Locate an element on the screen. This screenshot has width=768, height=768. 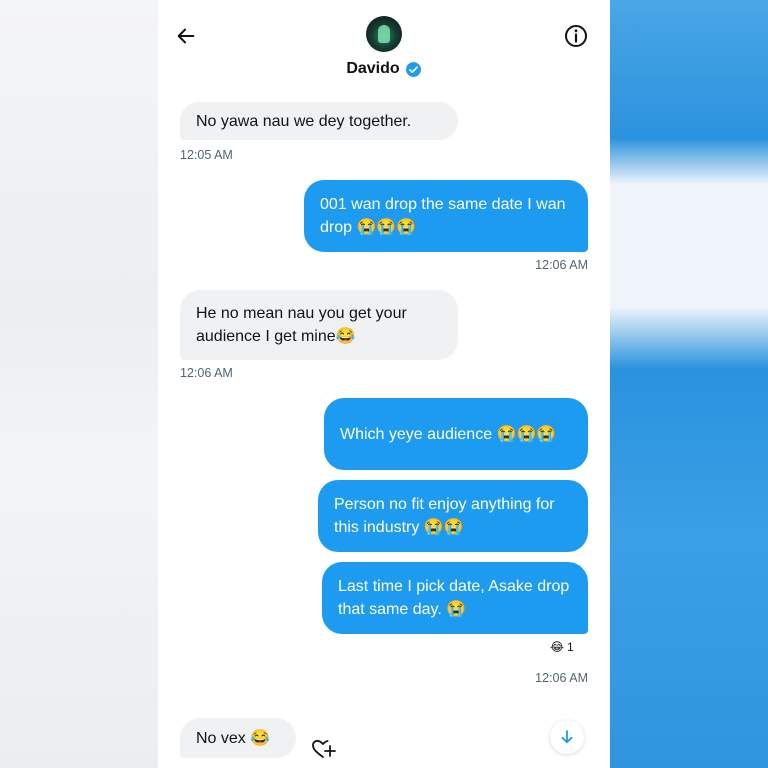
arrow-down-icon is located at coordinates (567, 737).